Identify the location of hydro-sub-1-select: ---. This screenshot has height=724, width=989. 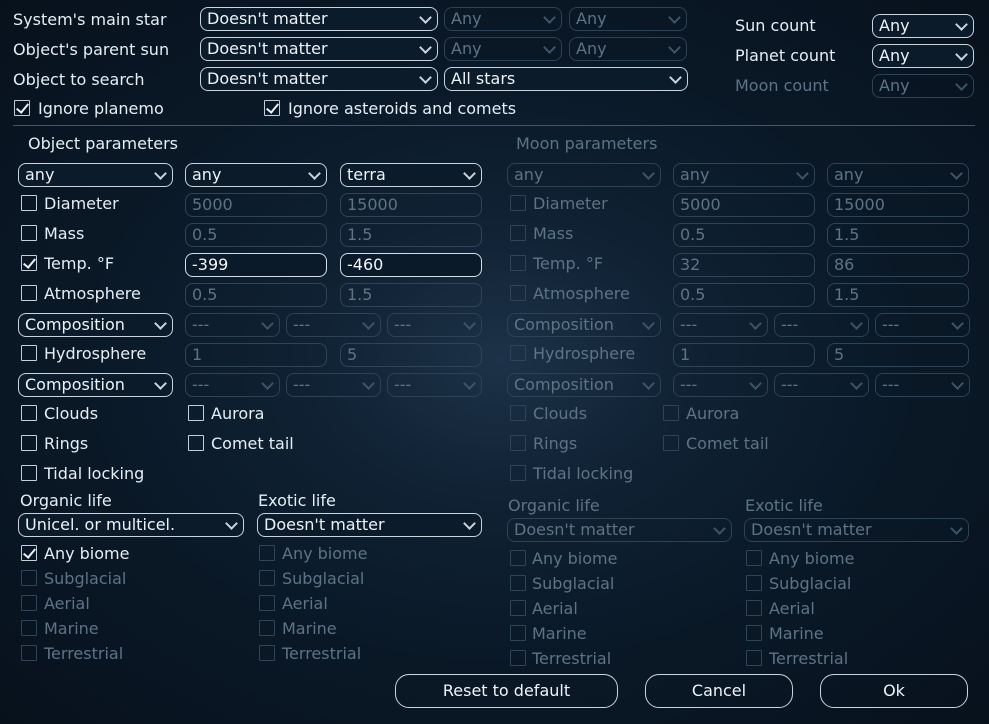
(232, 385).